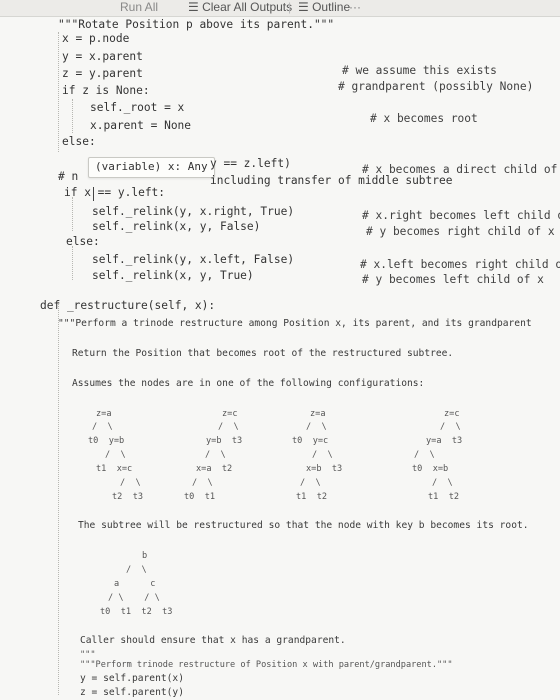  What do you see at coordinates (106, 441) in the screenshot?
I see `diagram-line: t0 y=b` at bounding box center [106, 441].